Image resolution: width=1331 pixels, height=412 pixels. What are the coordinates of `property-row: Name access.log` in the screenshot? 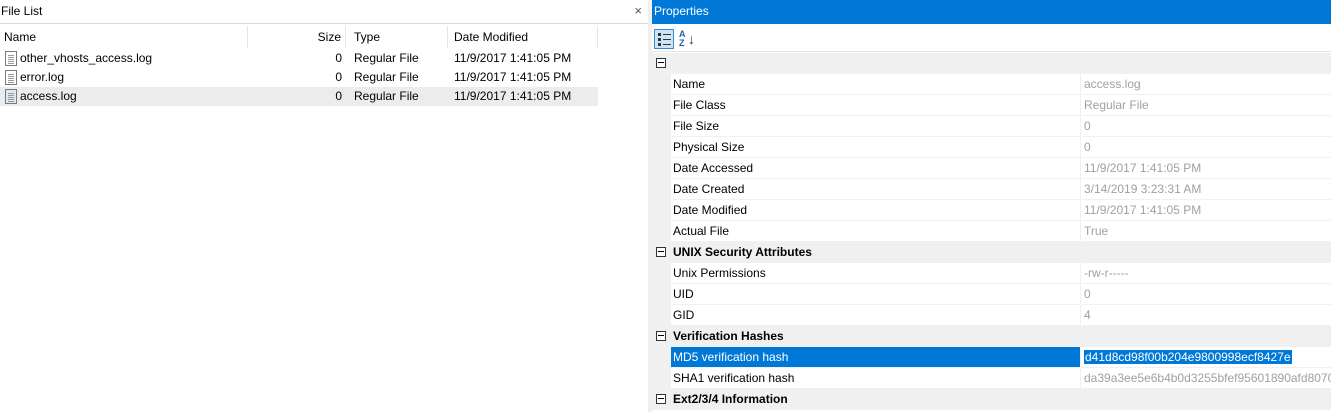 It's located at (991, 84).